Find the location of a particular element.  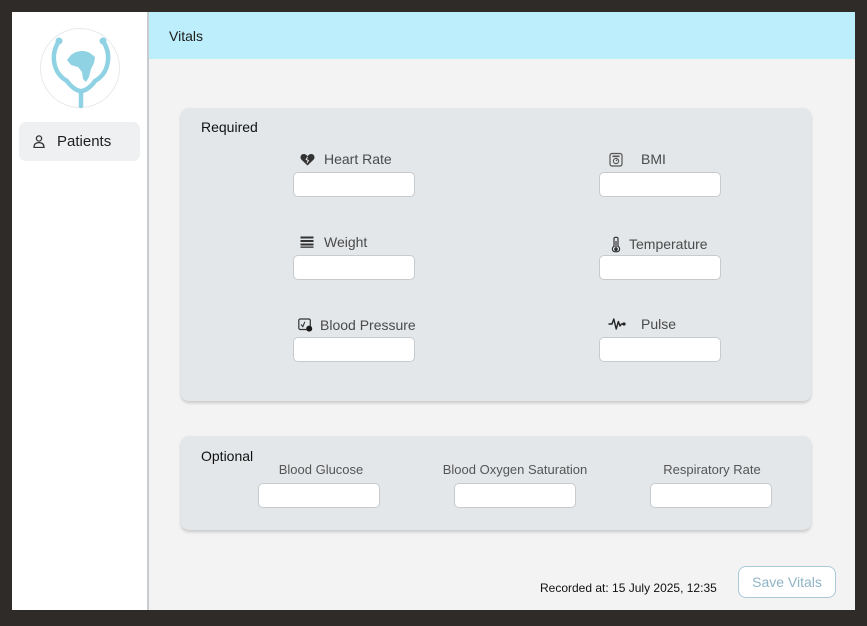

sidebar-item-label: Patients is located at coordinates (84, 141).